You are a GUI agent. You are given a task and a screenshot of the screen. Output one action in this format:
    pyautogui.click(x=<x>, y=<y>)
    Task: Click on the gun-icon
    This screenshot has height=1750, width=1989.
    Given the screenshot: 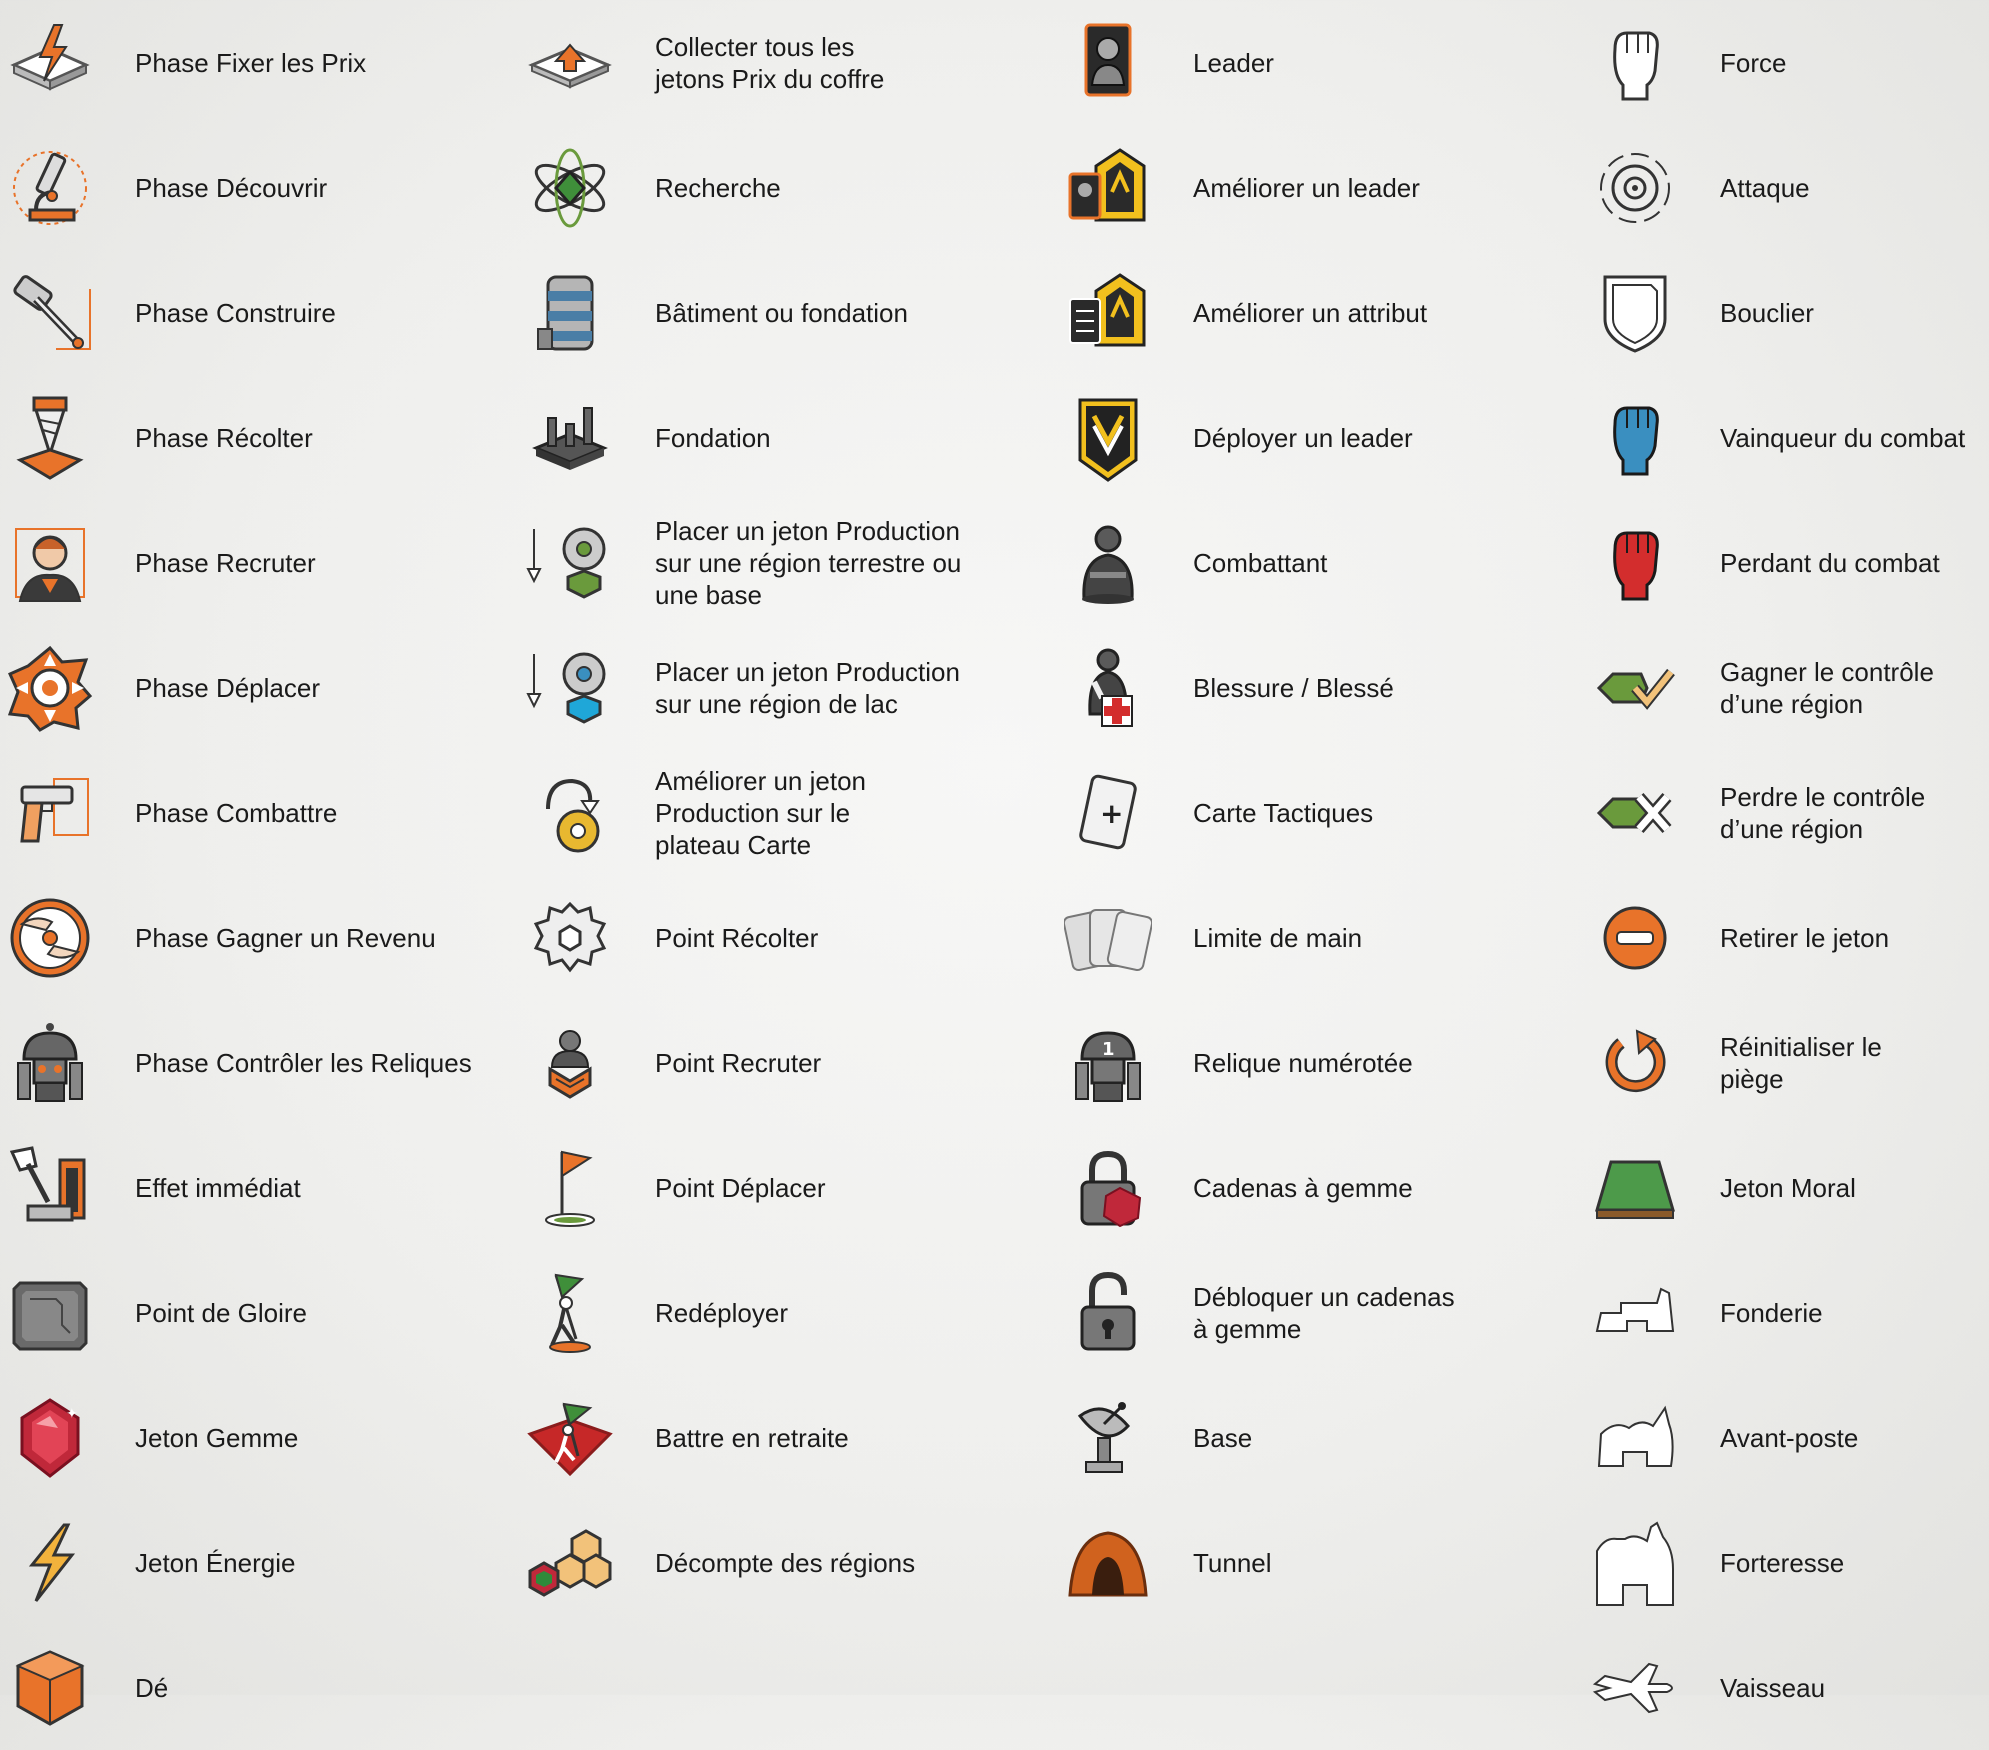 What is the action you would take?
    pyautogui.click(x=50, y=813)
    